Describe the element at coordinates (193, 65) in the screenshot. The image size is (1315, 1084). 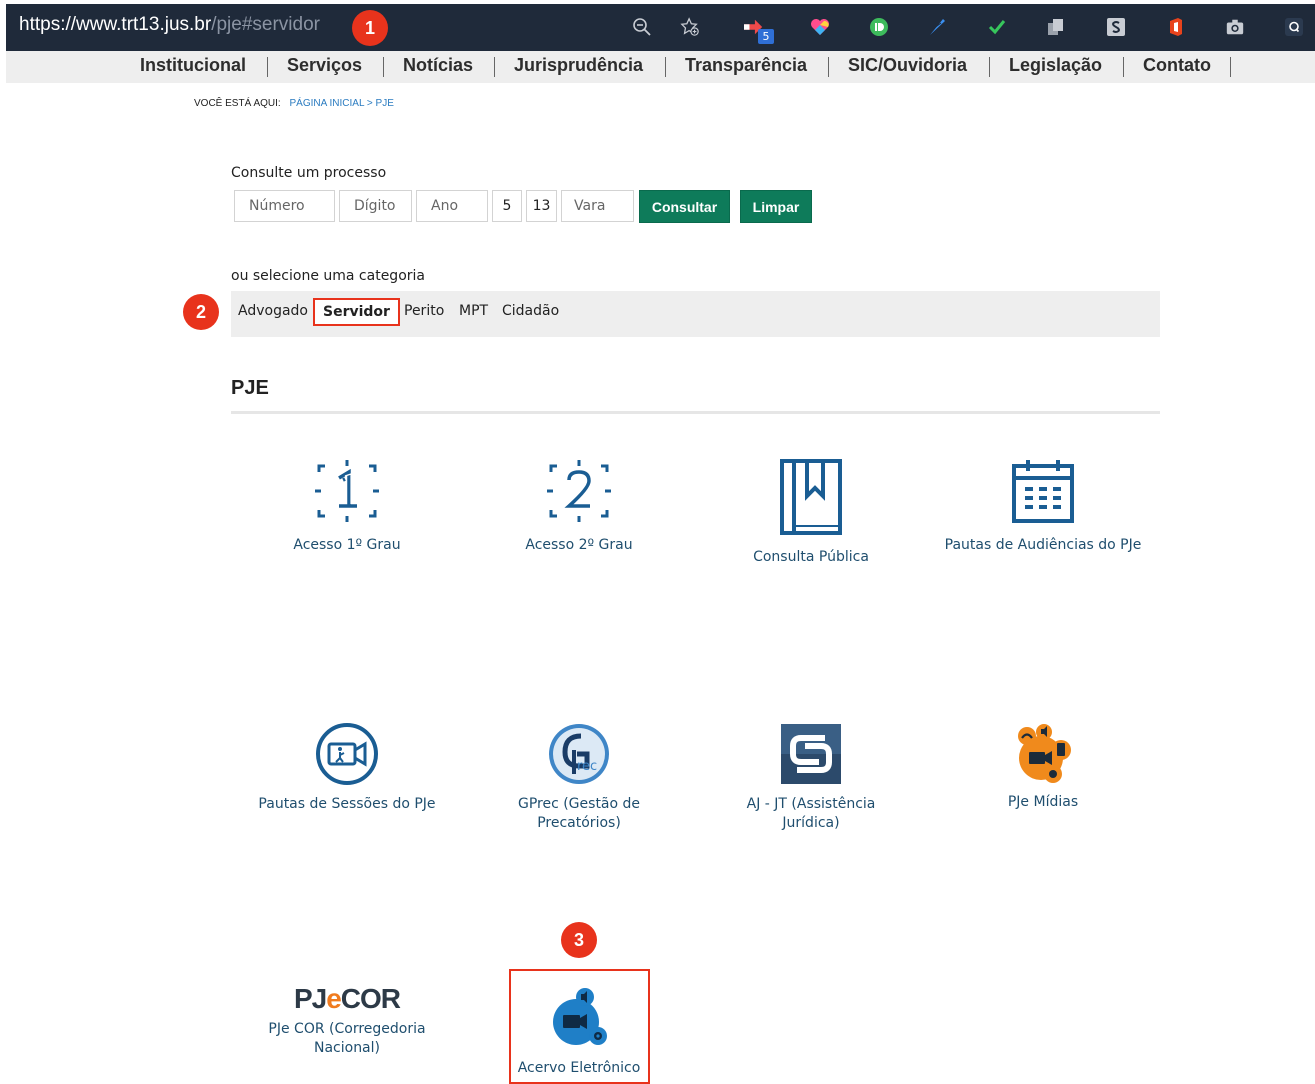
I see `nav-institucional: Institucional` at that location.